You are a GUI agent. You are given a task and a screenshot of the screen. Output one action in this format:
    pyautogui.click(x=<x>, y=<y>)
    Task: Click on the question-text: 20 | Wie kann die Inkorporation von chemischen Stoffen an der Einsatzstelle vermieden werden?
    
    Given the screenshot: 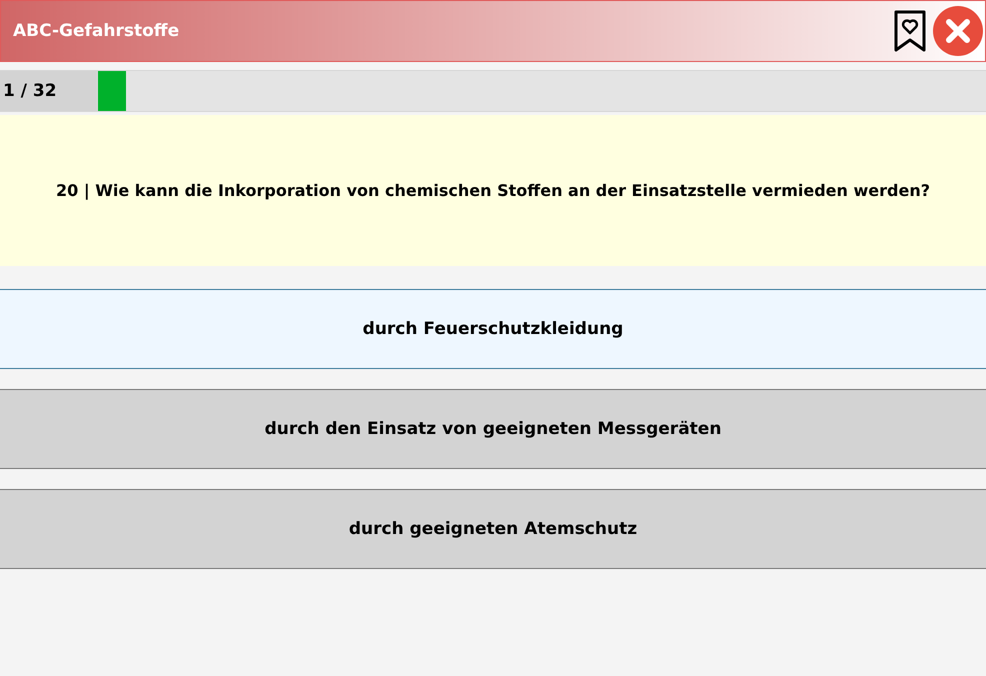 What is the action you would take?
    pyautogui.click(x=493, y=190)
    